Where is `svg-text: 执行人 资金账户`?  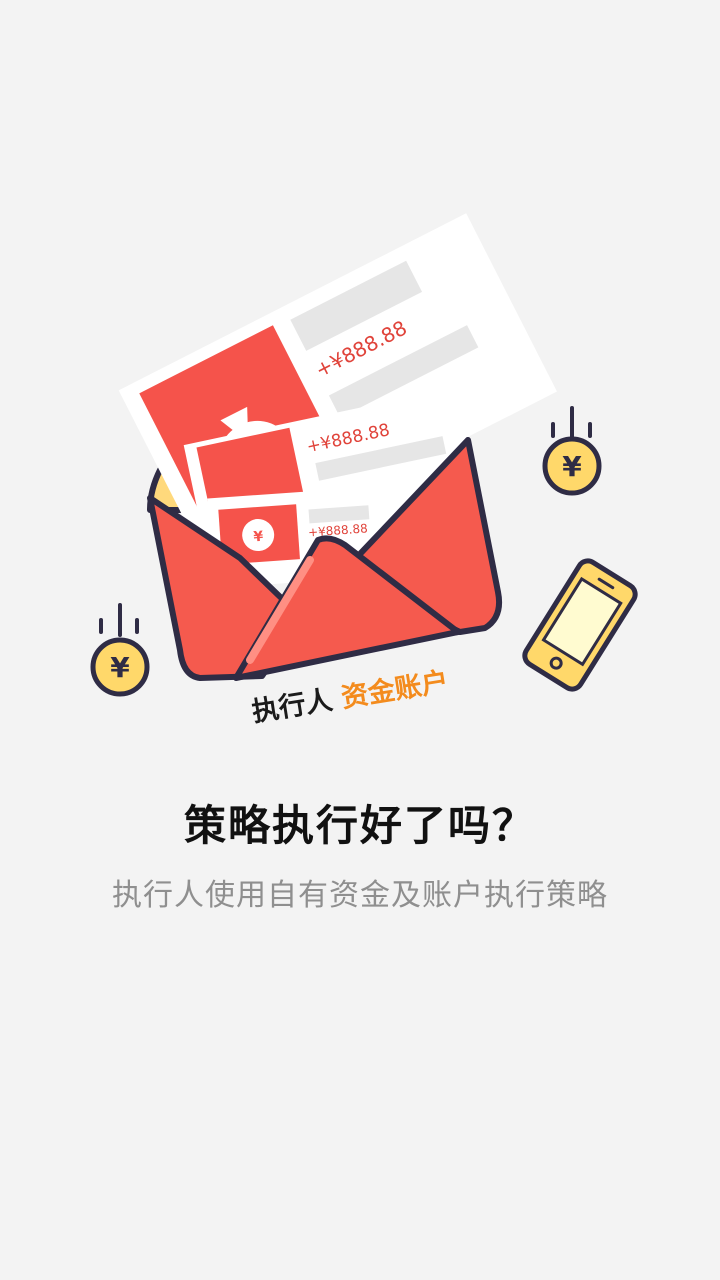 svg-text: 执行人 资金账户 is located at coordinates (350, 697).